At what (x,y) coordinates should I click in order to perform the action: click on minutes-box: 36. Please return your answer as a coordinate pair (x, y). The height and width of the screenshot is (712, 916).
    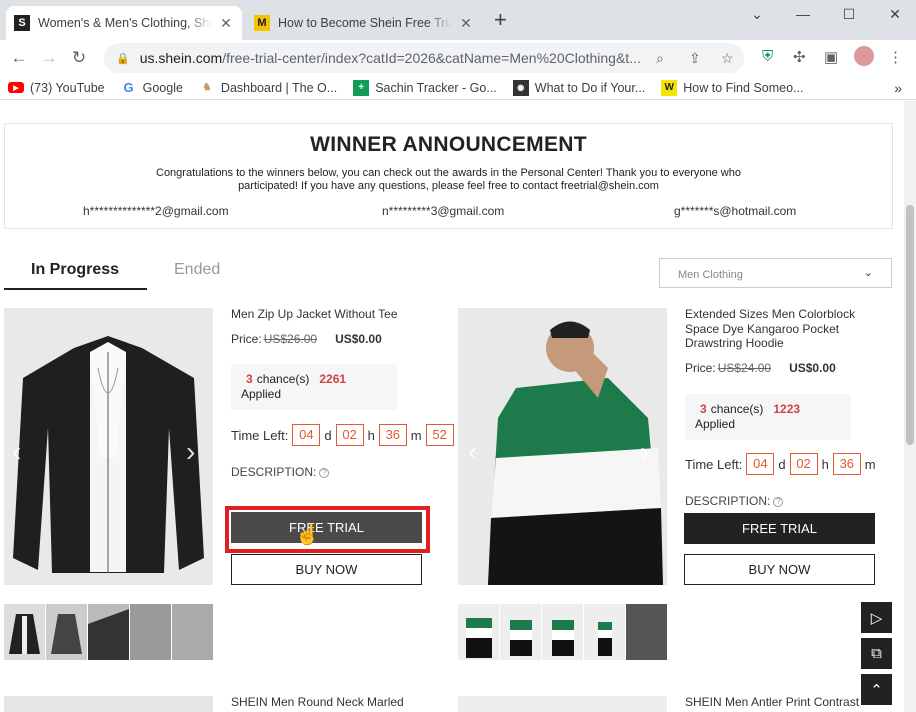
    Looking at the image, I should click on (846, 464).